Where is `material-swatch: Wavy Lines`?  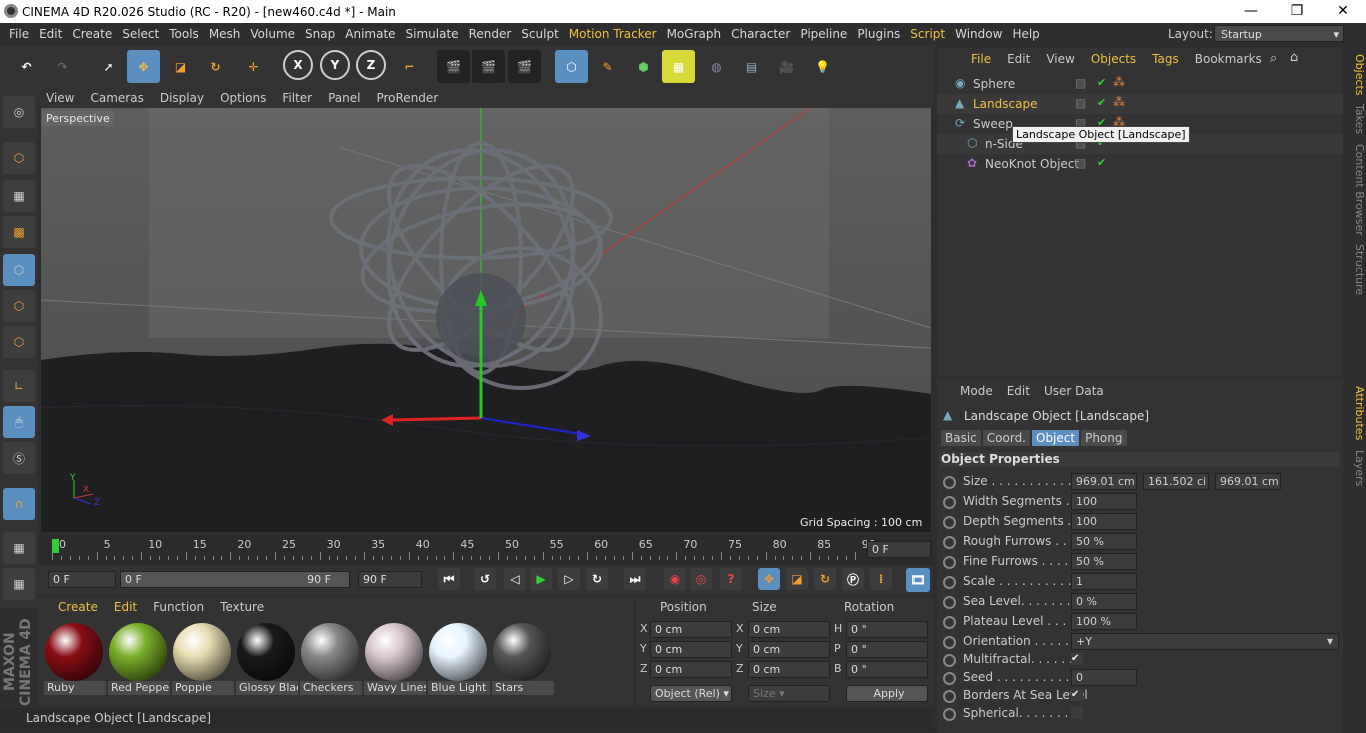 material-swatch: Wavy Lines is located at coordinates (395, 658).